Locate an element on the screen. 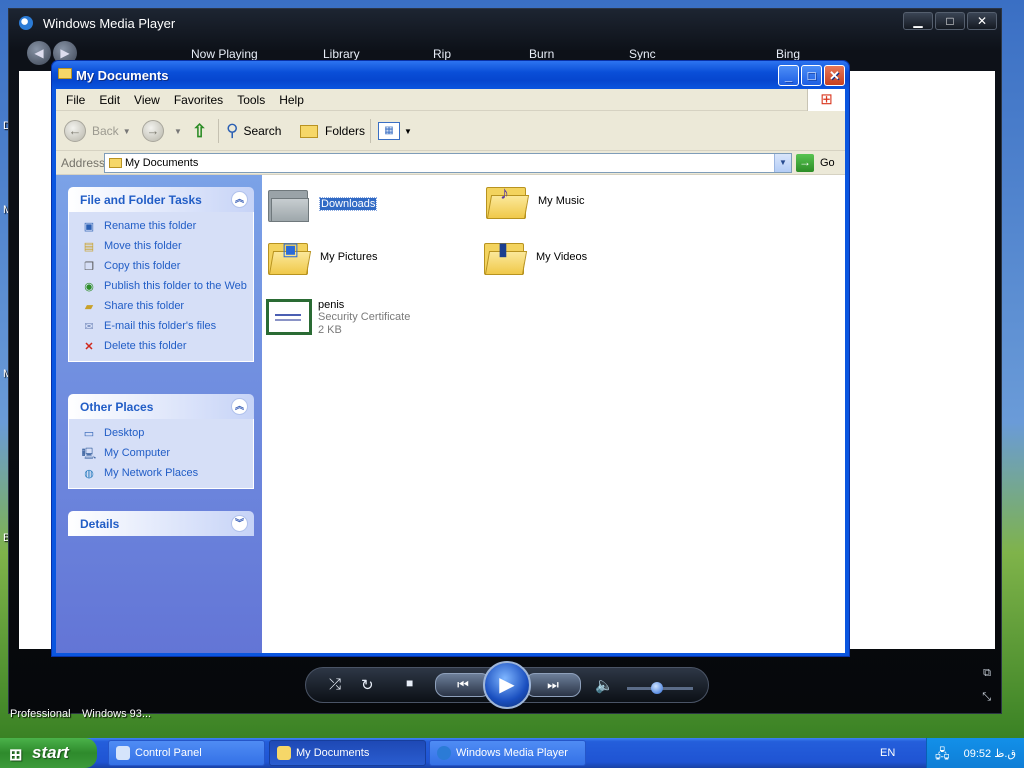 Image resolution: width=1024 pixels, height=768 pixels. task-email-files: ✉ E-mail this folder's files is located at coordinates (167, 327).